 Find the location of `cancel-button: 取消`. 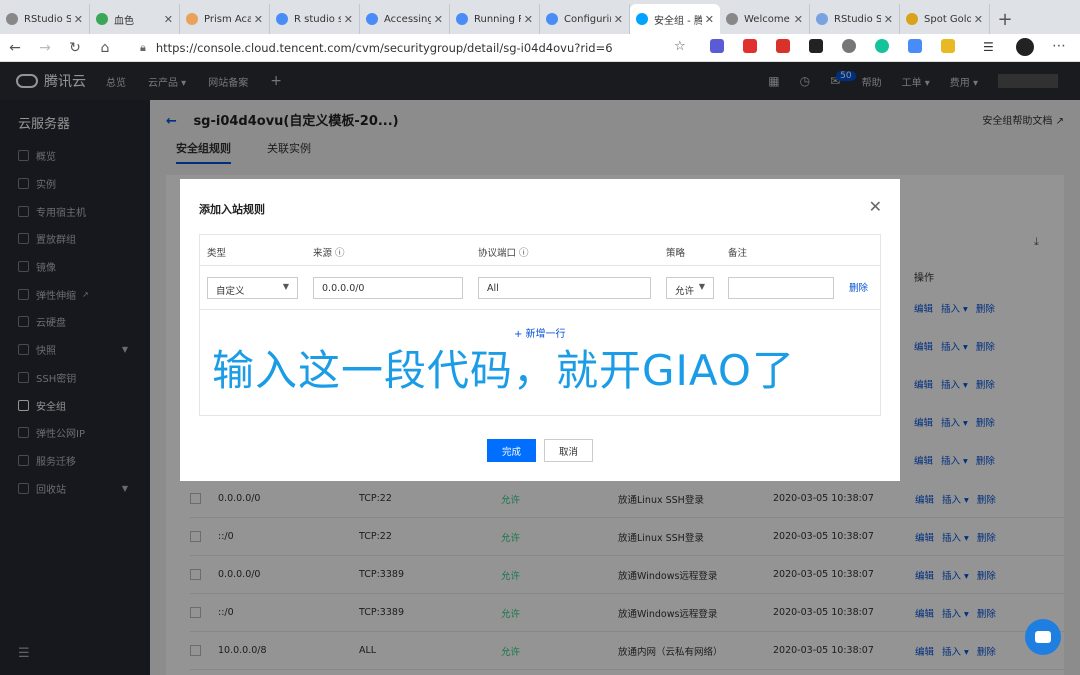

cancel-button: 取消 is located at coordinates (568, 450).